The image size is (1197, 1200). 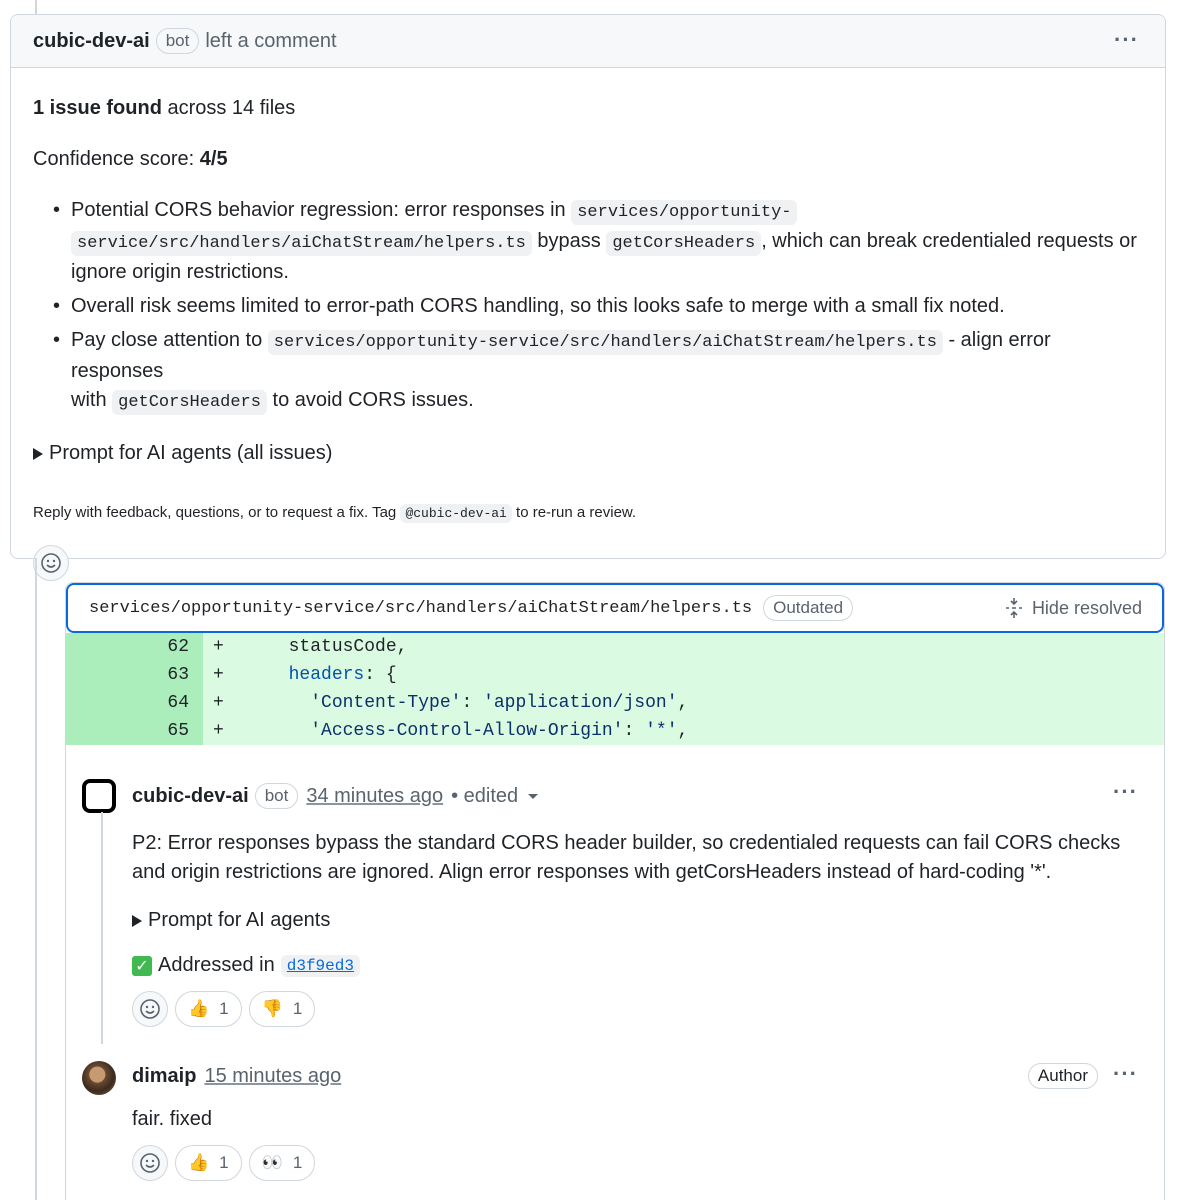 What do you see at coordinates (239, 920) in the screenshot?
I see `details-label: Prompt for AI agents` at bounding box center [239, 920].